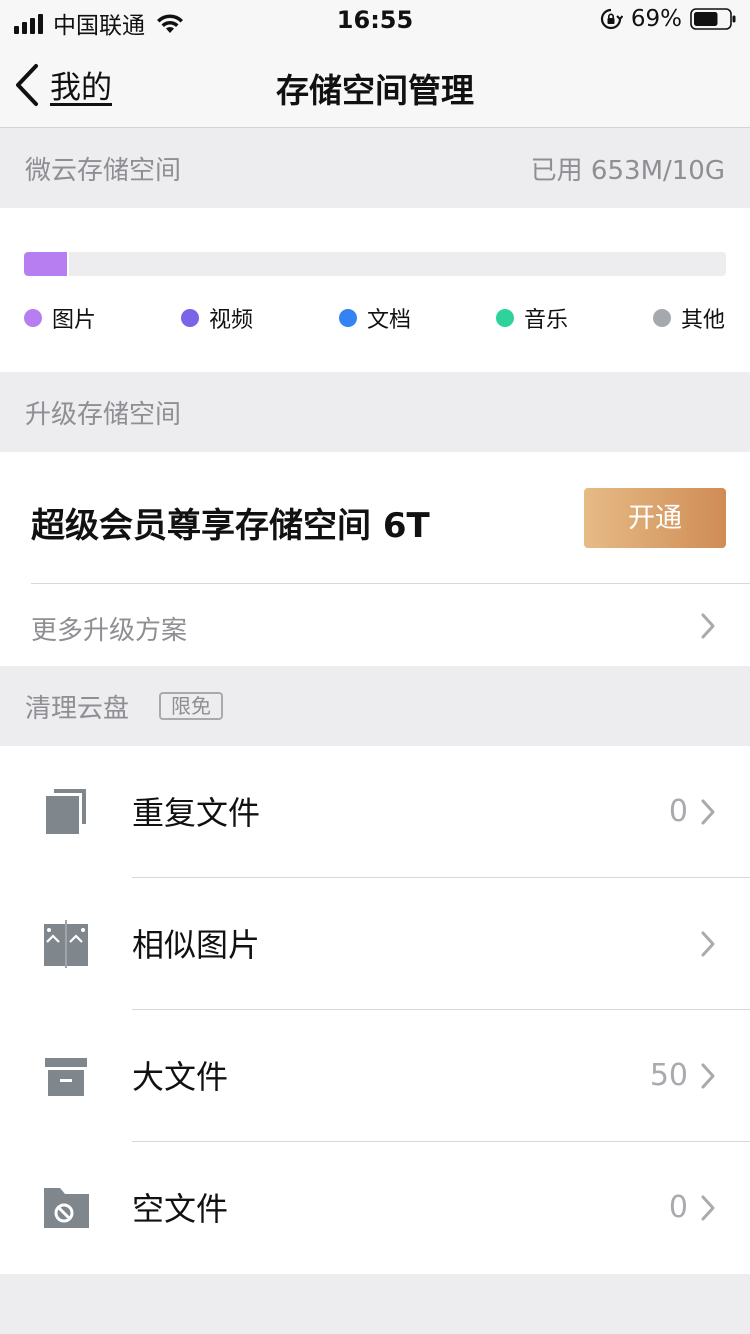 Image resolution: width=750 pixels, height=1334 pixels. I want to click on clean-row-count: 50, so click(668, 1075).